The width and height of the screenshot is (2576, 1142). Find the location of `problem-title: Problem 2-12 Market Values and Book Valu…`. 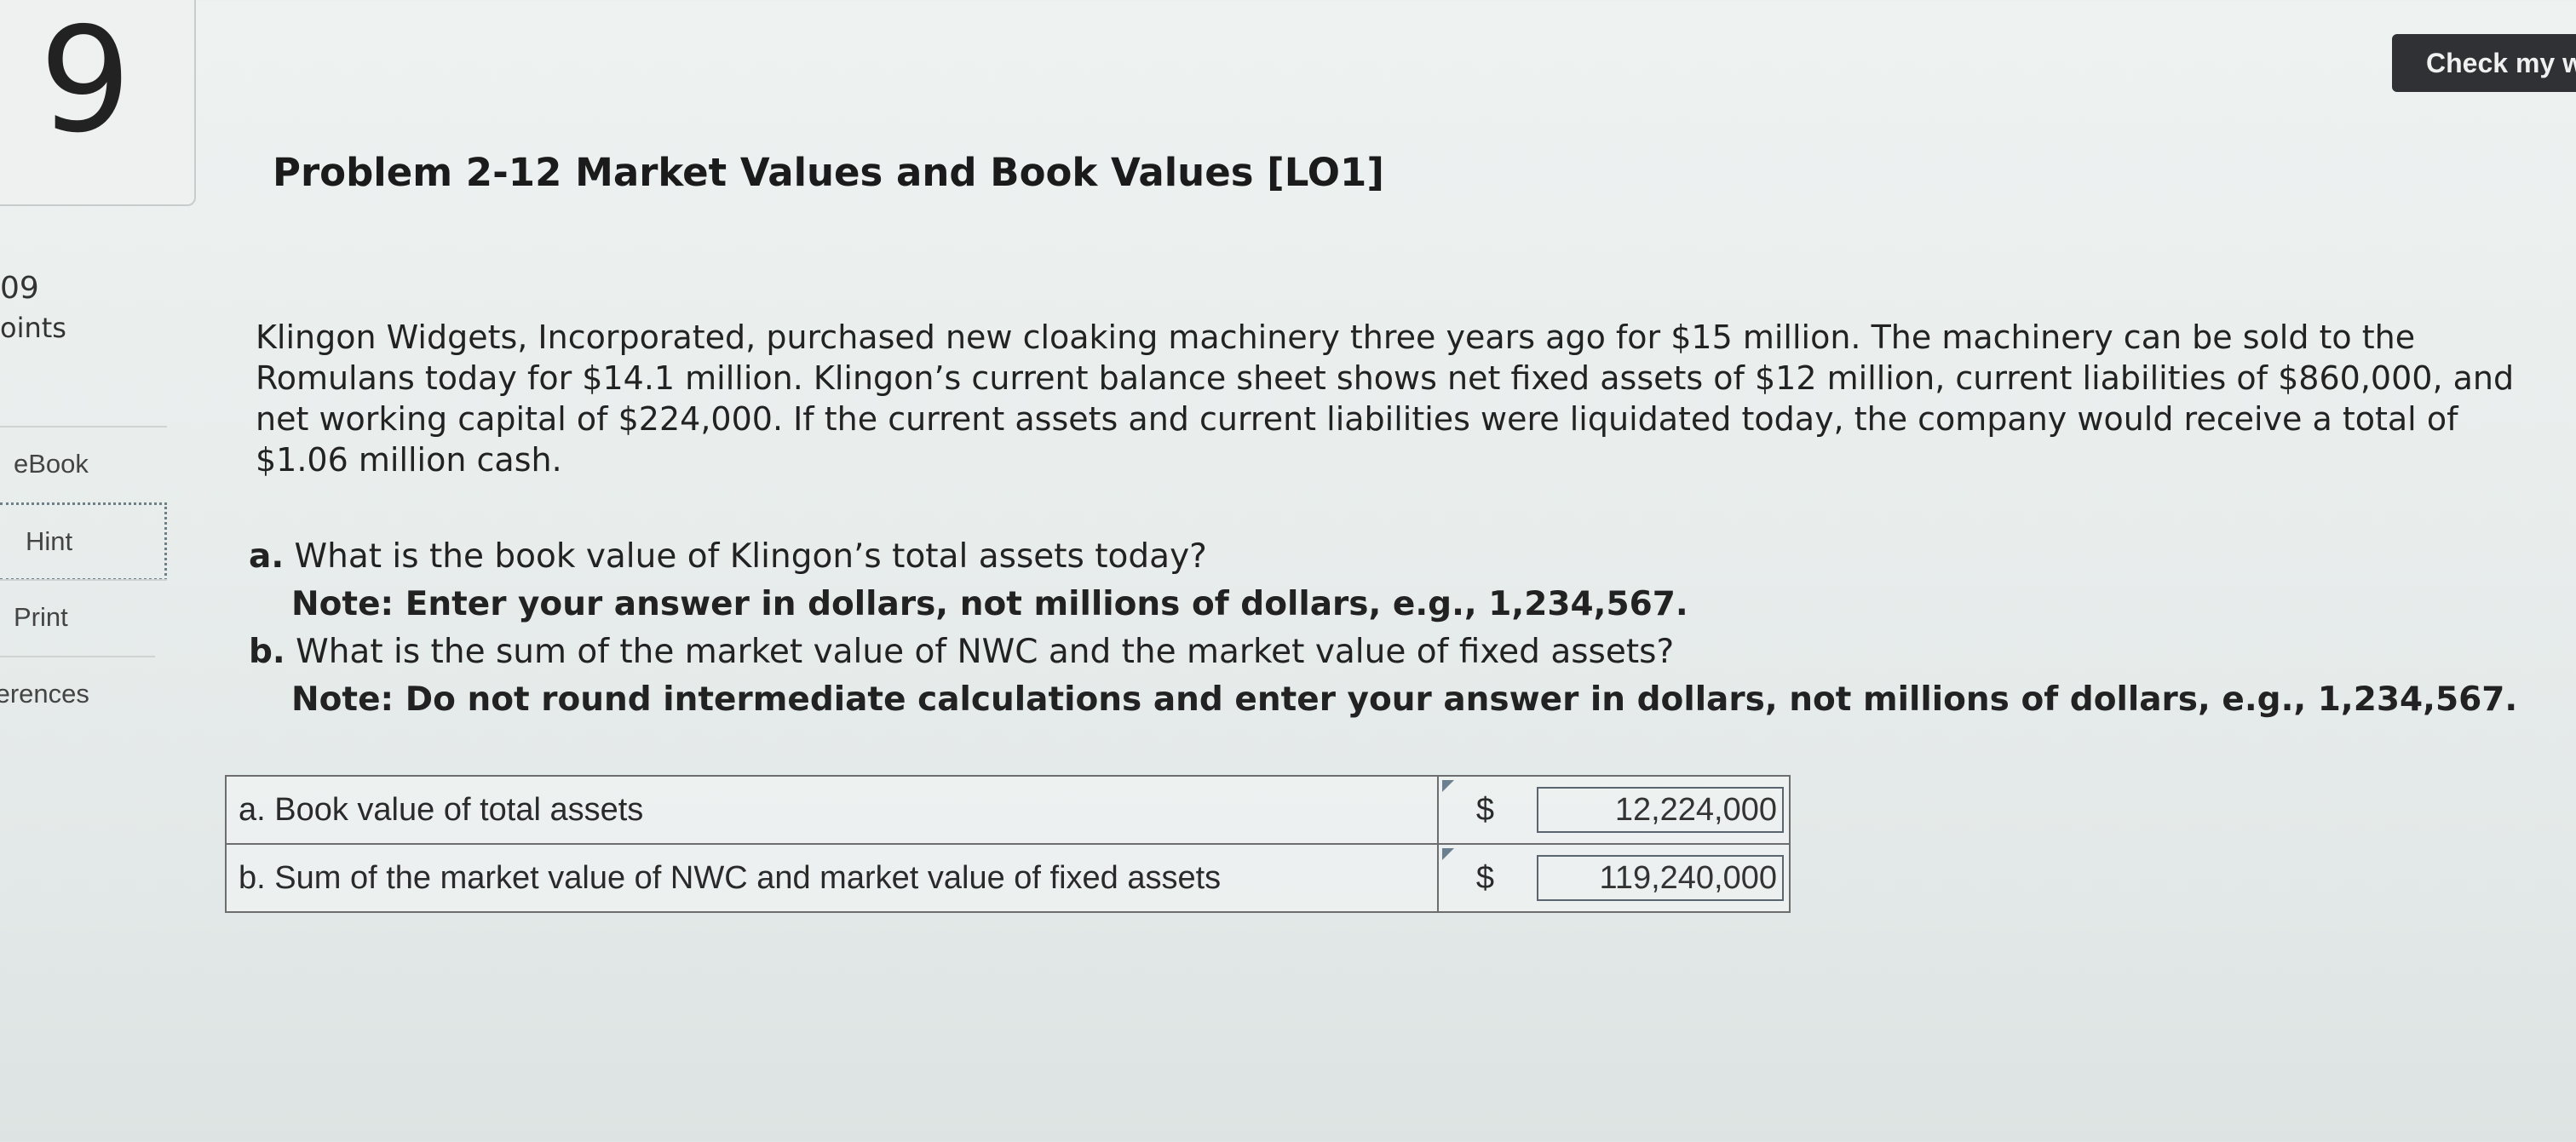

problem-title: Problem 2-12 Market Values and Book Valu… is located at coordinates (829, 172).